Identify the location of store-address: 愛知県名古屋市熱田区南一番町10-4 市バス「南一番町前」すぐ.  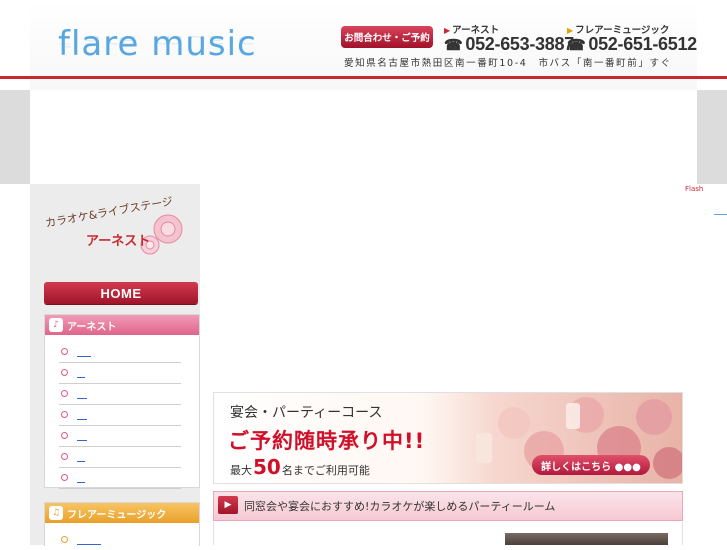
(508, 63).